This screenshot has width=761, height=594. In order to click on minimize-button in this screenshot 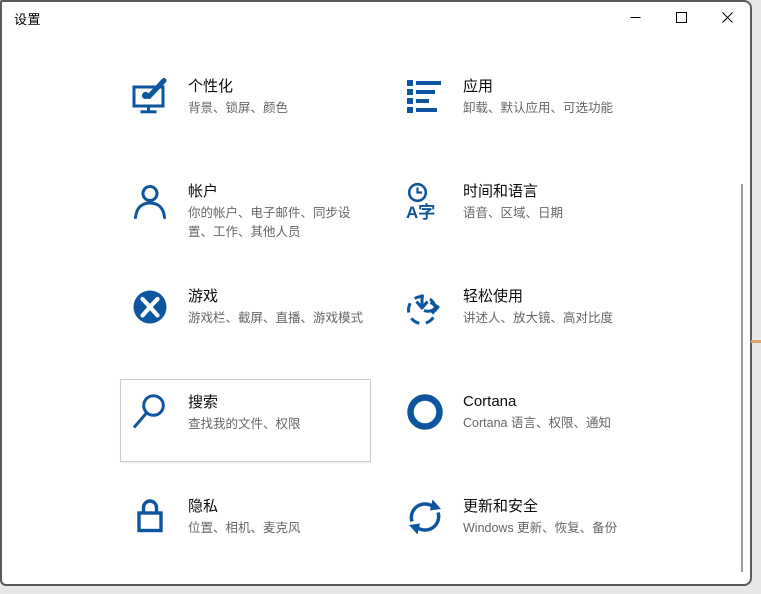, I will do `click(635, 17)`.